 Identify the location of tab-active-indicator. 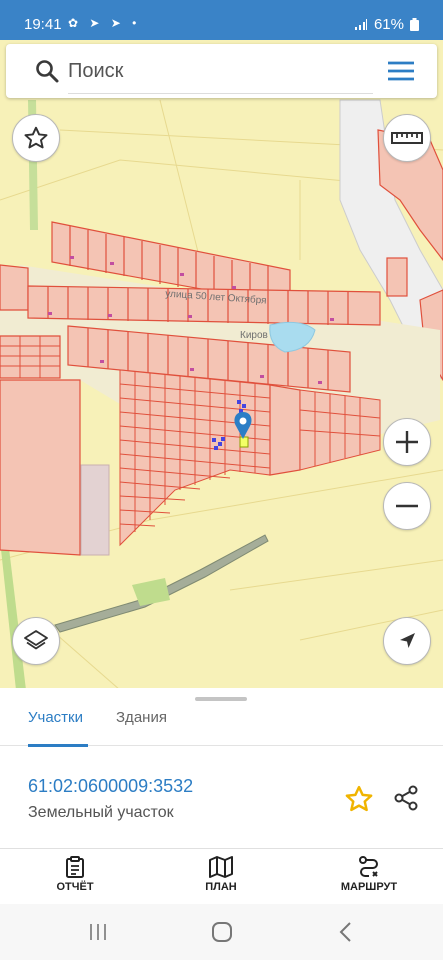
(58, 745).